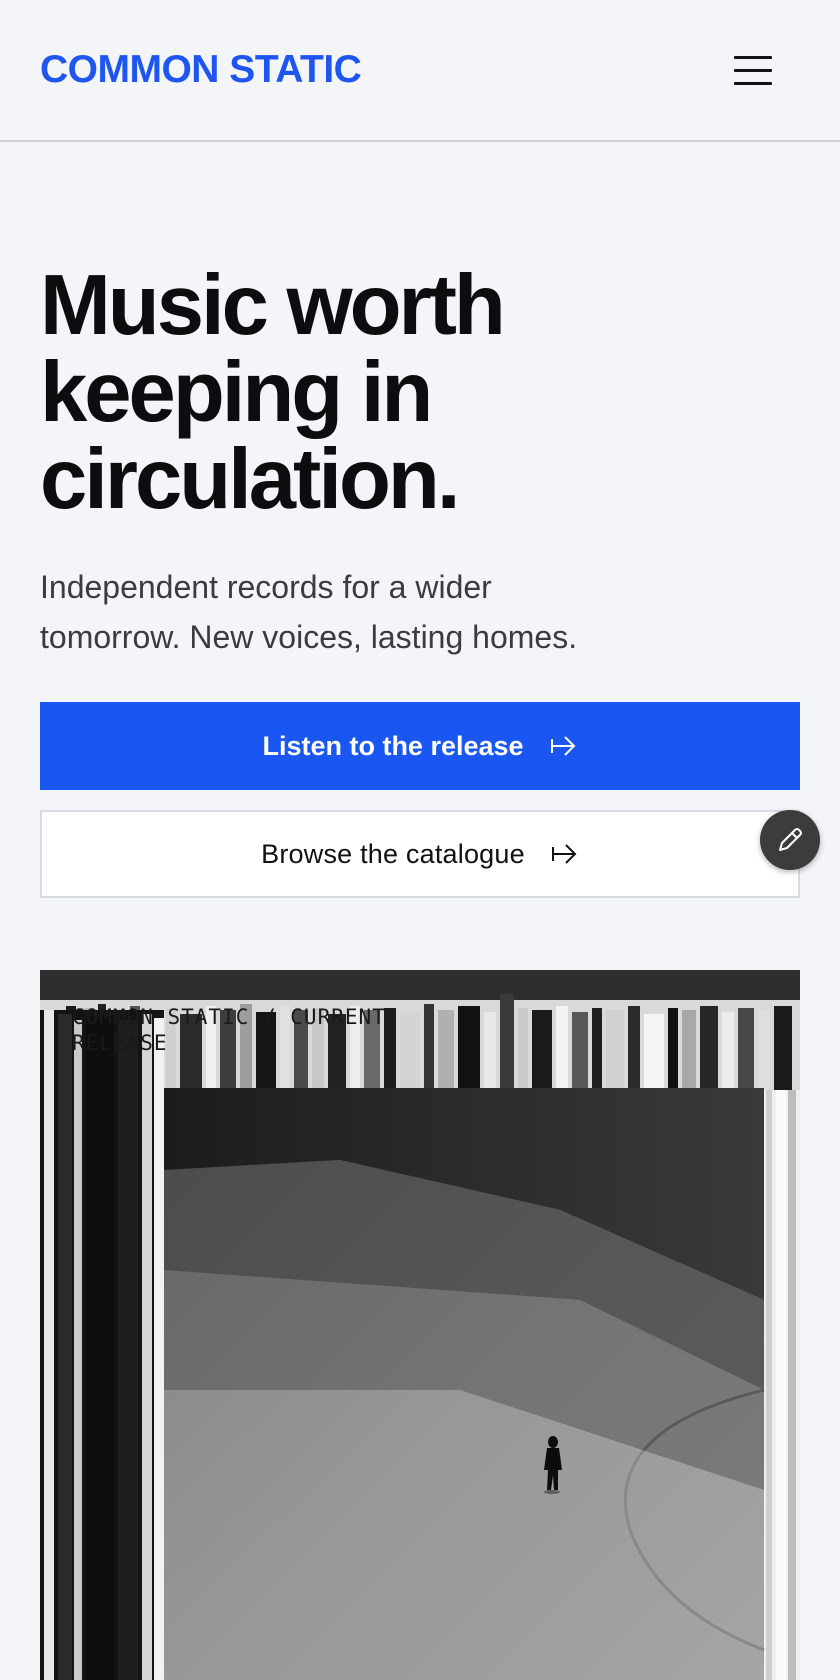 This screenshot has width=840, height=1680. What do you see at coordinates (393, 853) in the screenshot?
I see `browse-button-label: Browse the catalogue` at bounding box center [393, 853].